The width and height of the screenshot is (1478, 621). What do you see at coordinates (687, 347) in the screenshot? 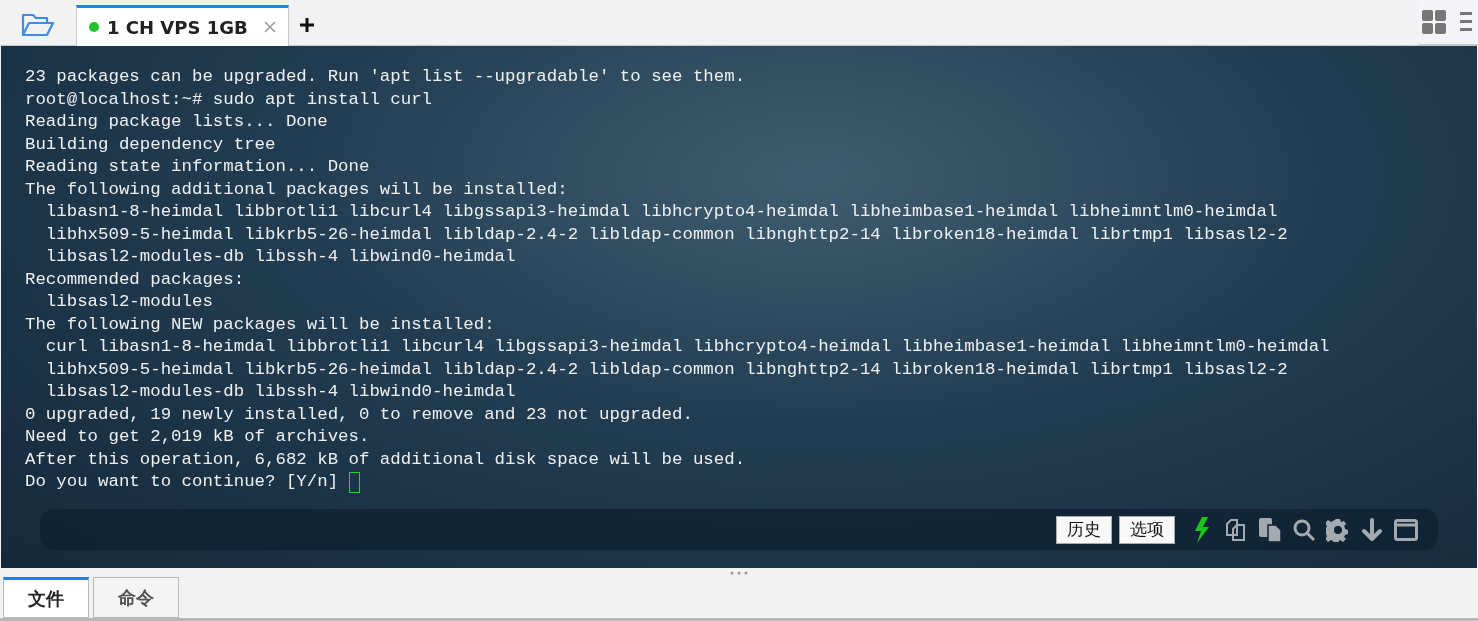
I see `terminal-line: curl libasn1-8-heimdal libbrotli1 libcurl4 libgssapi3-heimdal libhcrypto4-heimdal libheimbase1-heimdal libheimntlm0-heimdal` at bounding box center [687, 347].